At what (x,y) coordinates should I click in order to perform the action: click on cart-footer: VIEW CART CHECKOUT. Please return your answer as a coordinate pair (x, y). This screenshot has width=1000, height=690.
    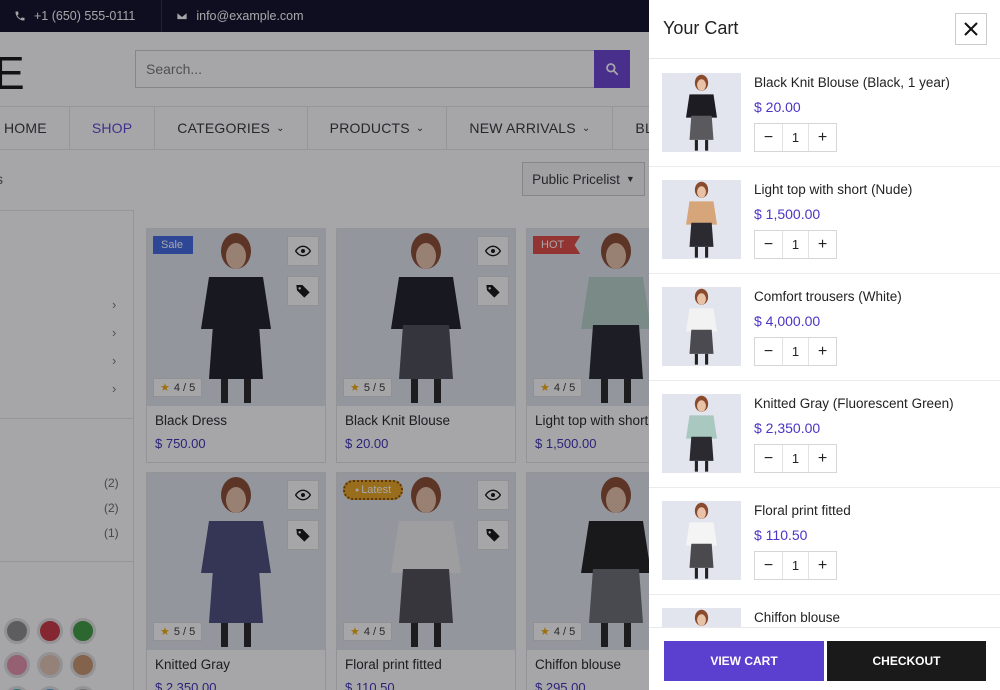
    Looking at the image, I should click on (824, 658).